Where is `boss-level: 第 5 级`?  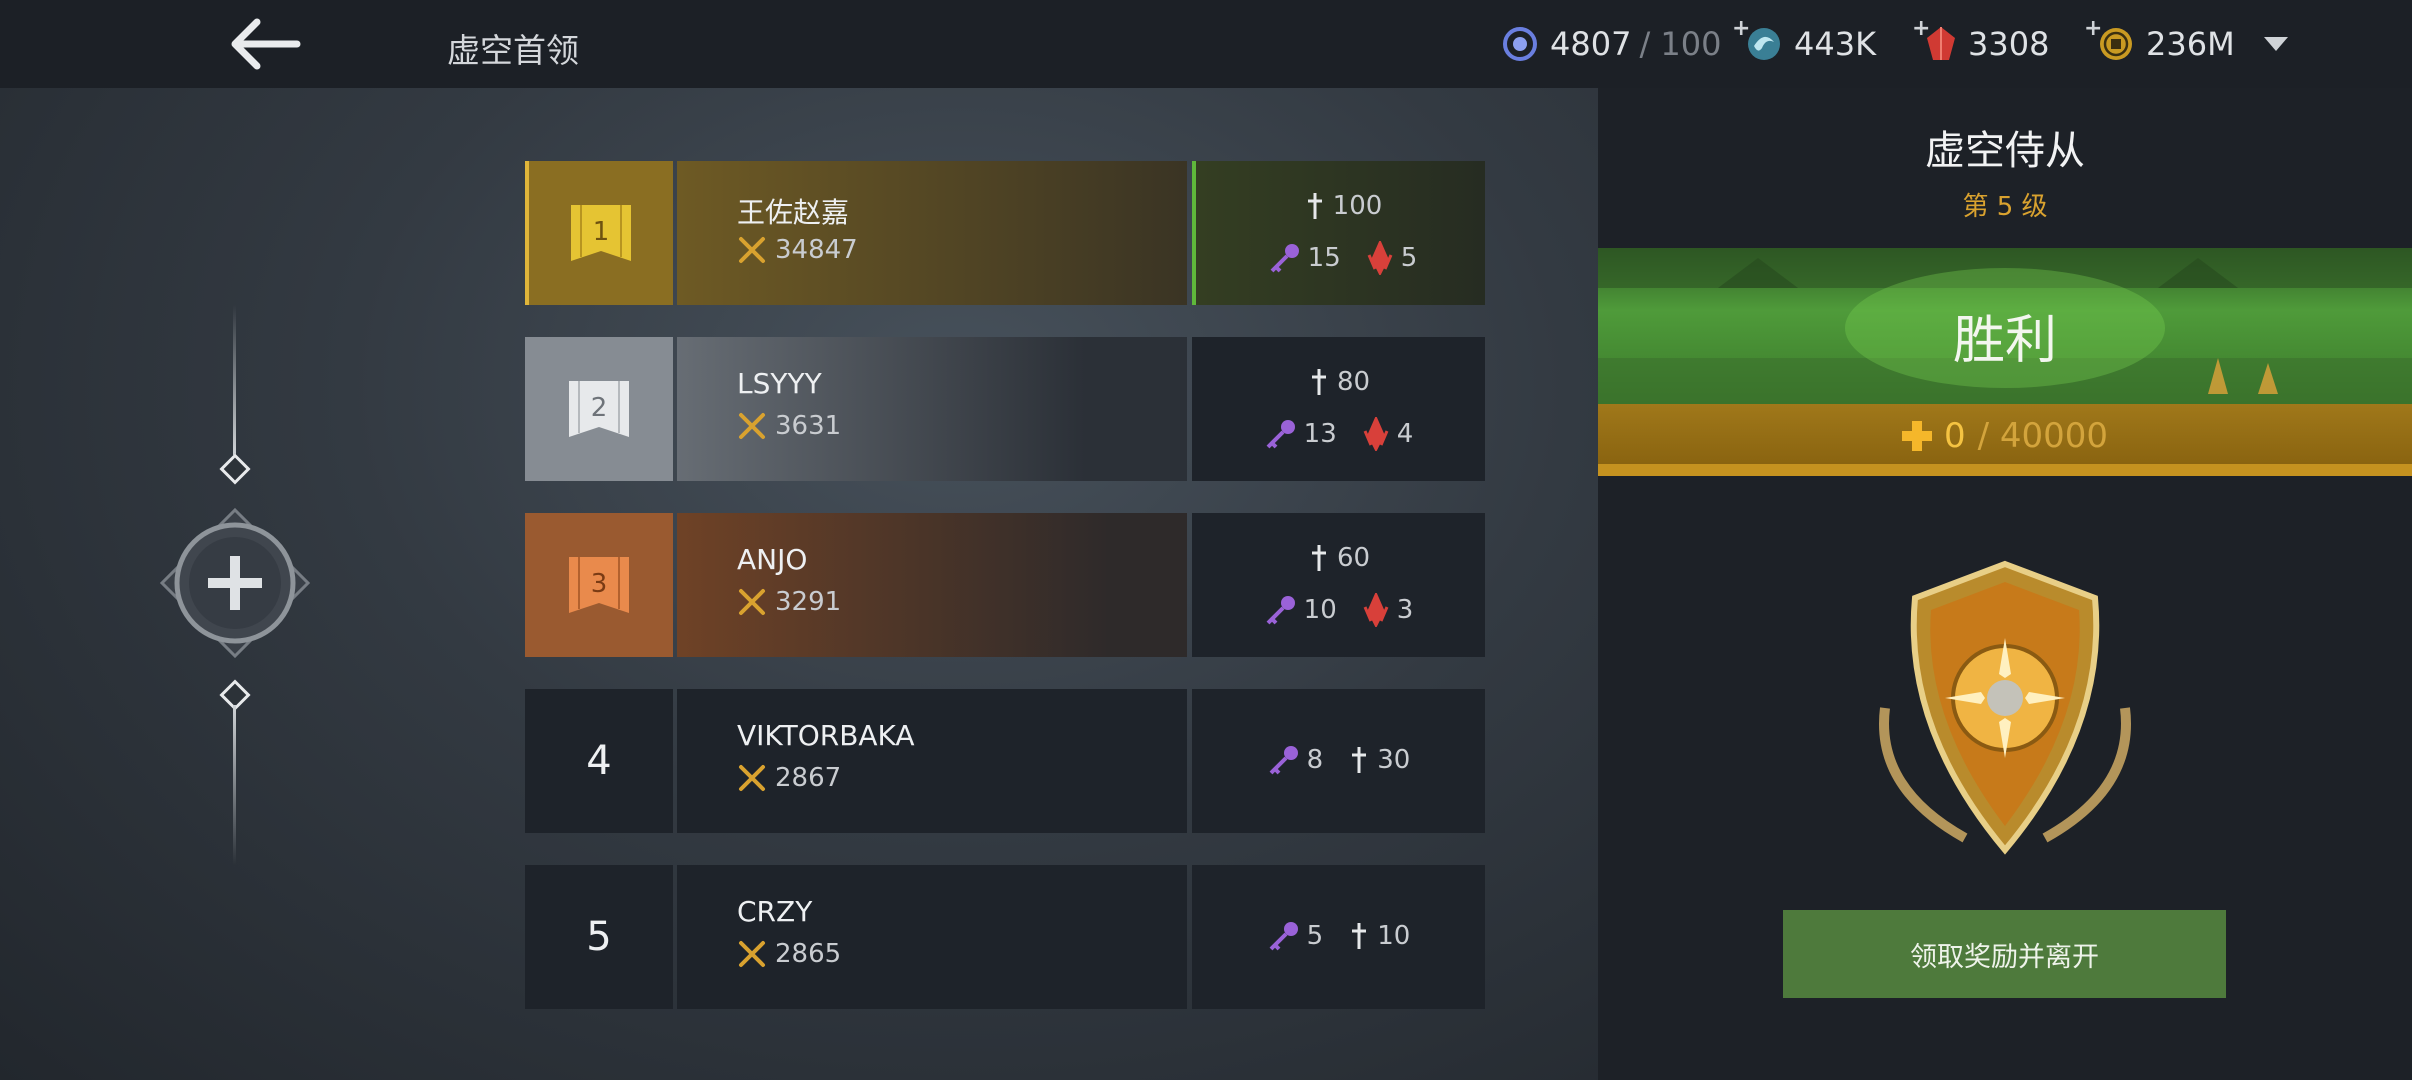
boss-level: 第 5 级 is located at coordinates (2005, 207).